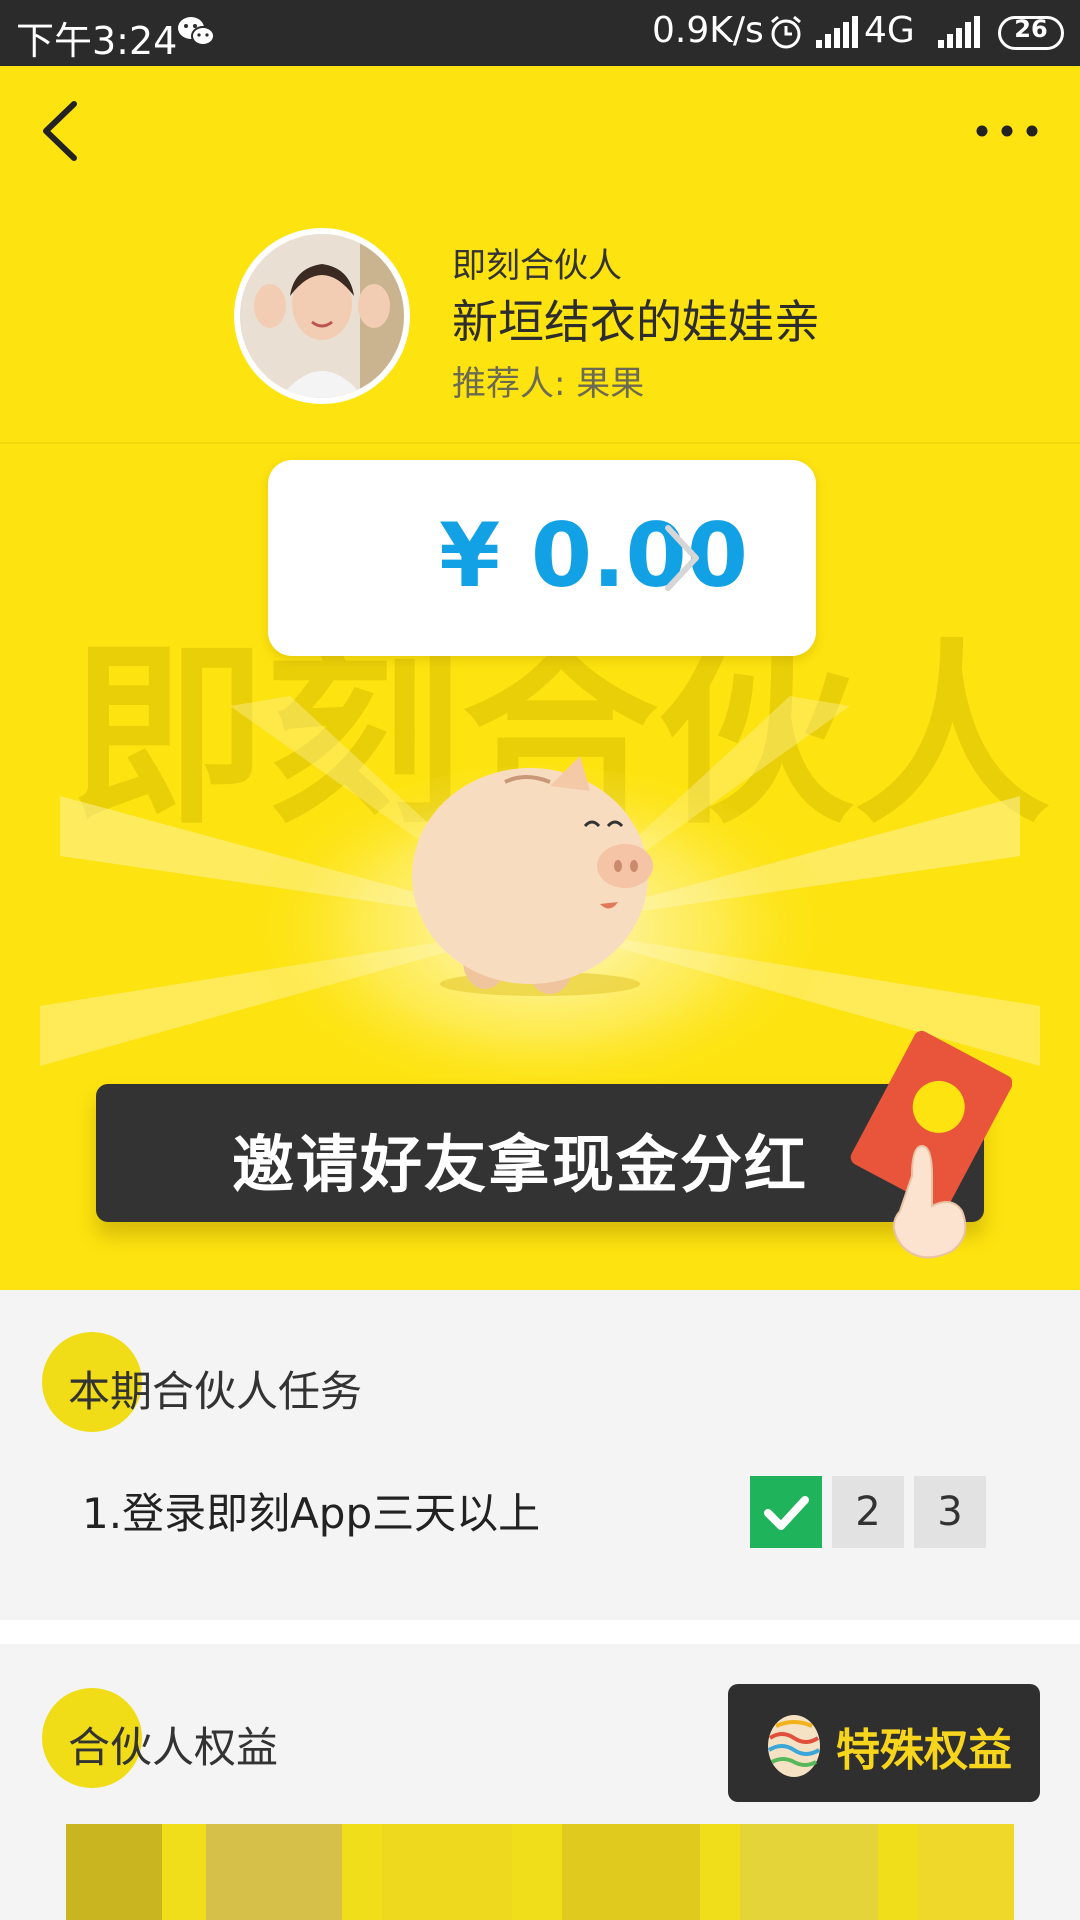 The height and width of the screenshot is (1920, 1080). What do you see at coordinates (532, 876) in the screenshot?
I see `piggy-bank-illustration` at bounding box center [532, 876].